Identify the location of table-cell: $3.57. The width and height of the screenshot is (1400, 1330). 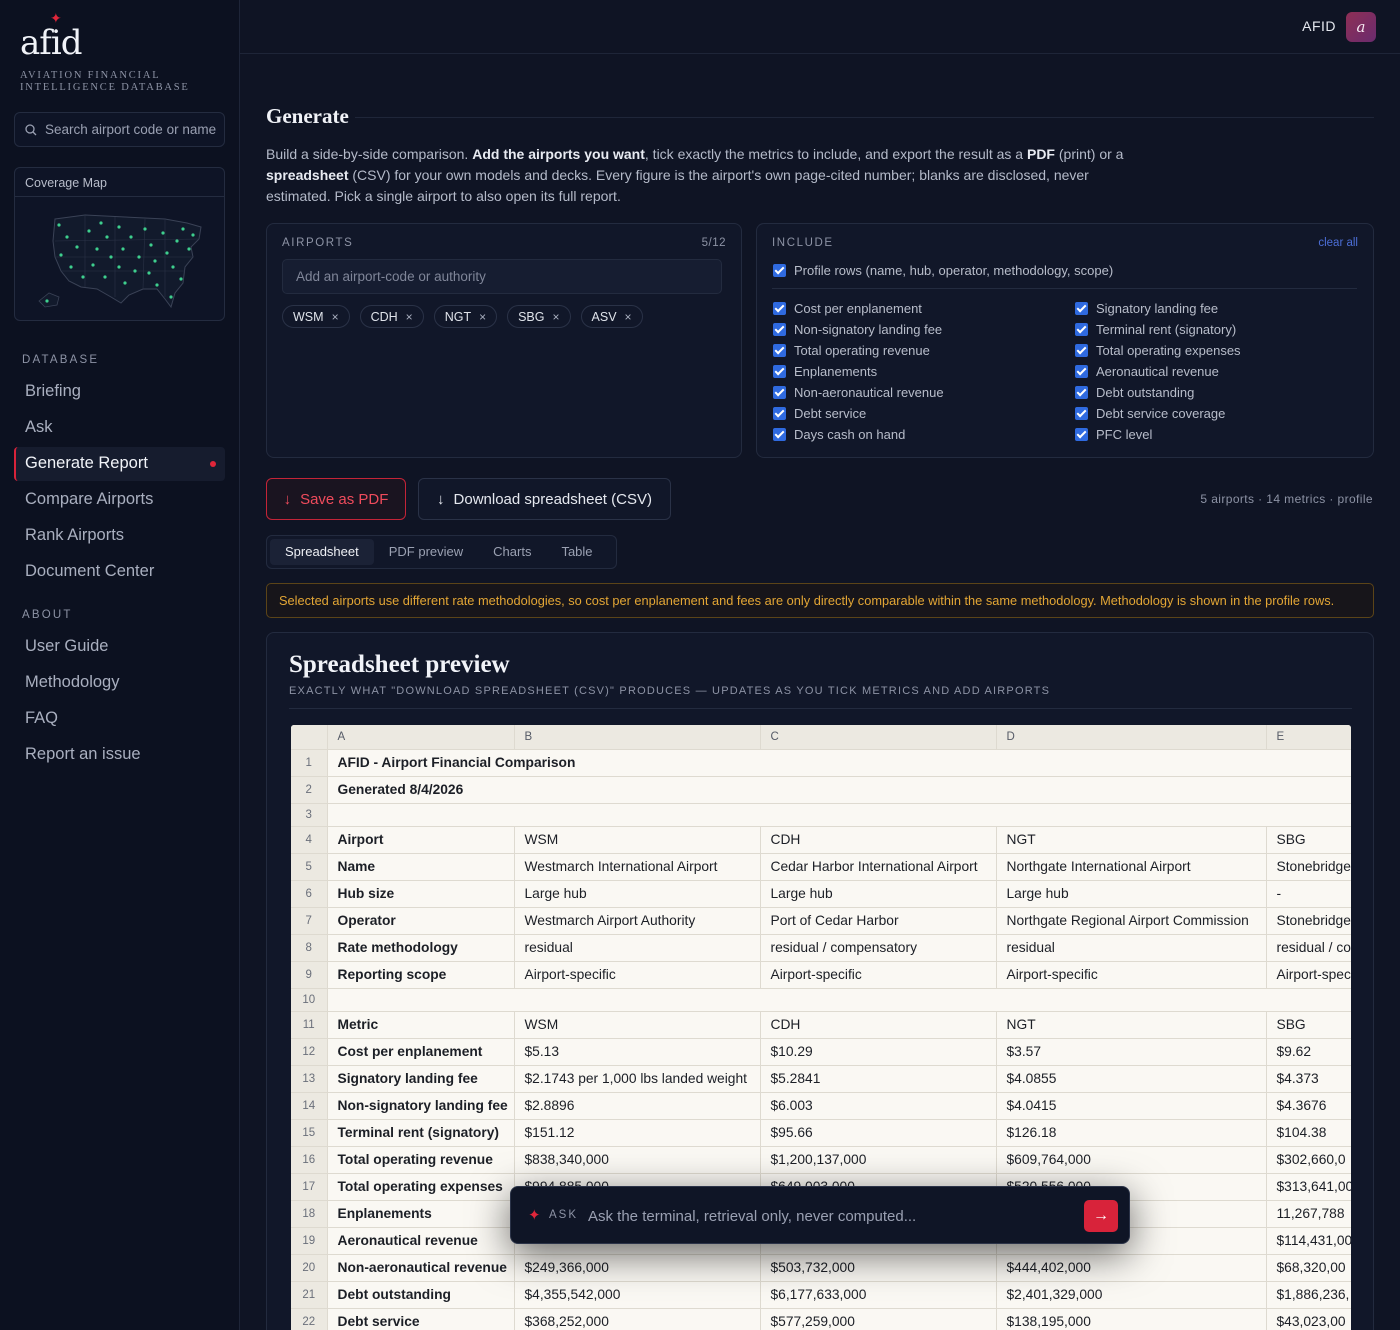
(1131, 1052).